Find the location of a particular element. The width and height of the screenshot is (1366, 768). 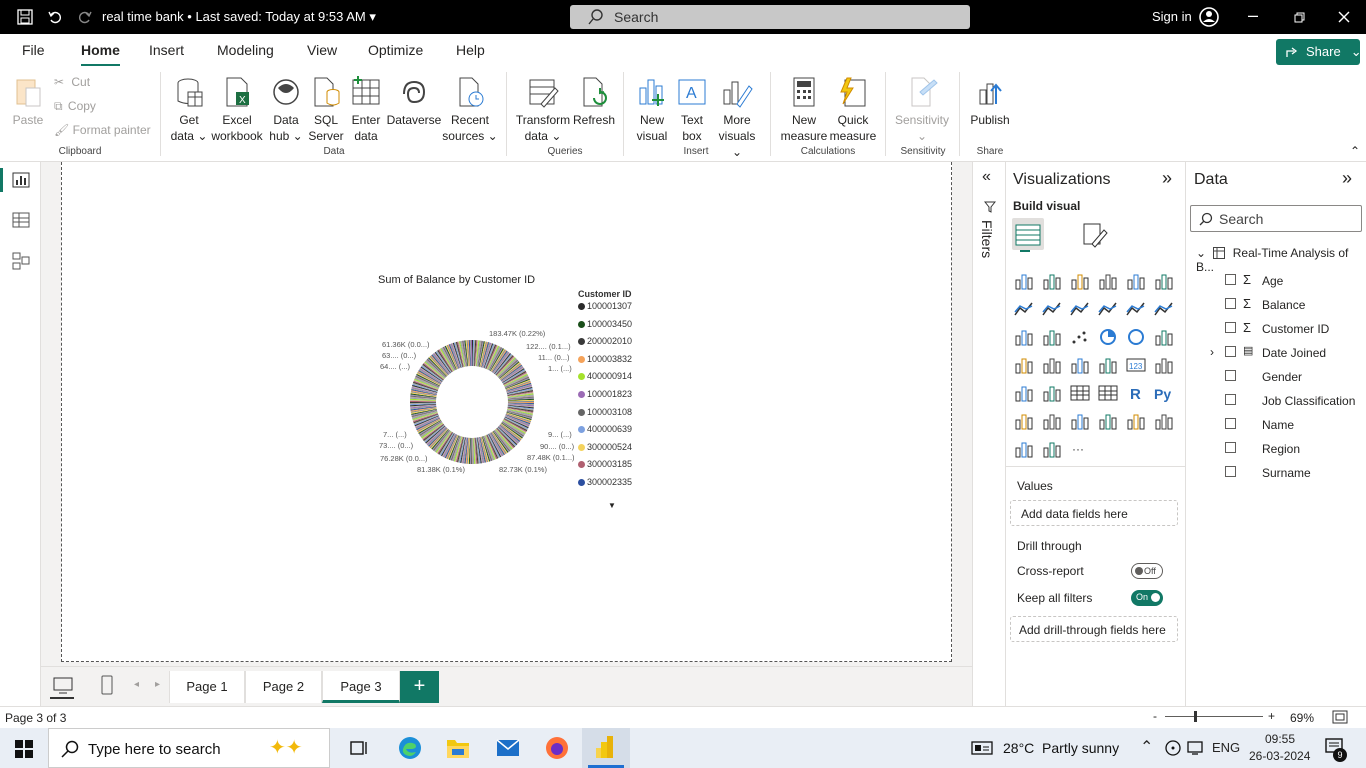

model-view-icon is located at coordinates (21, 261).